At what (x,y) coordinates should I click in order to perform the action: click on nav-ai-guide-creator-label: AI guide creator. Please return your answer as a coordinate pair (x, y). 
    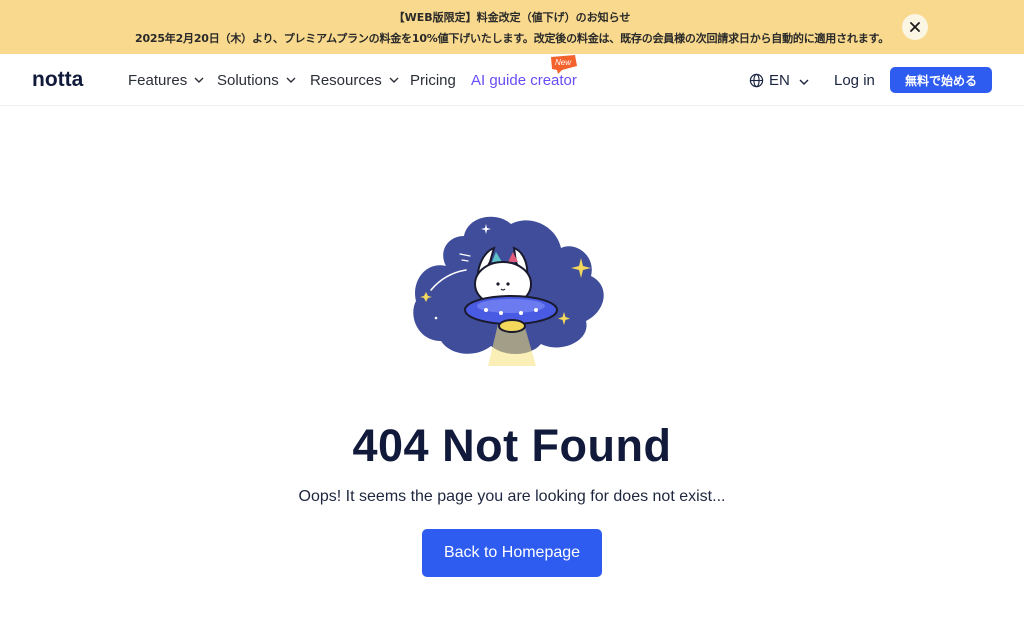
    Looking at the image, I should click on (524, 80).